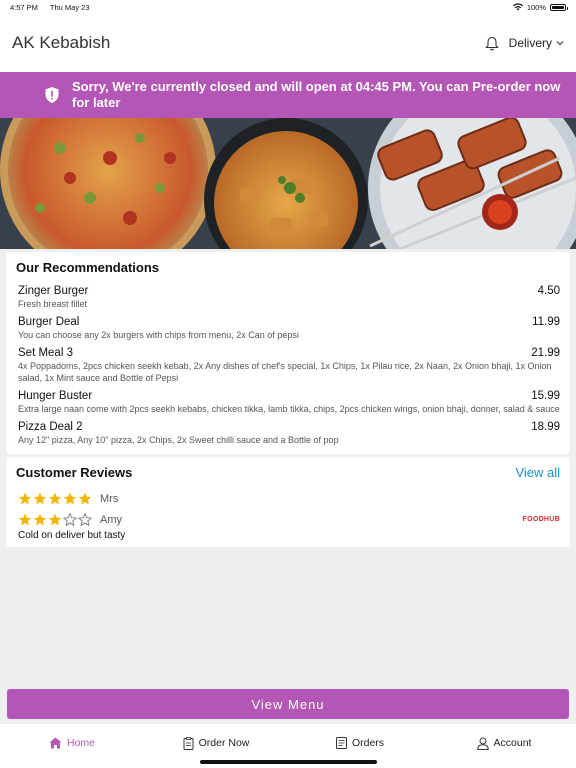  What do you see at coordinates (546, 322) in the screenshot?
I see `item-price: 11.99` at bounding box center [546, 322].